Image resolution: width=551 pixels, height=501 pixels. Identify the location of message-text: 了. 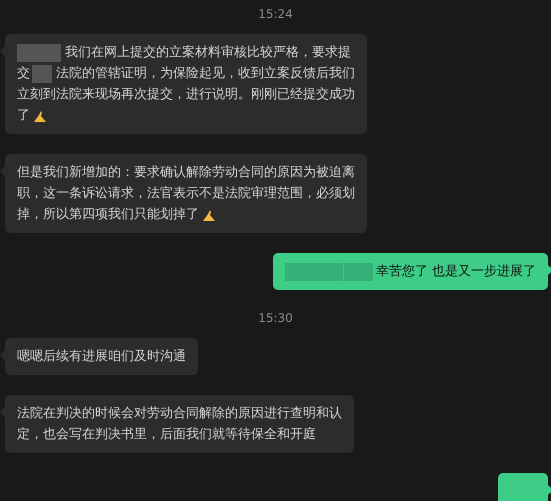
(23, 116).